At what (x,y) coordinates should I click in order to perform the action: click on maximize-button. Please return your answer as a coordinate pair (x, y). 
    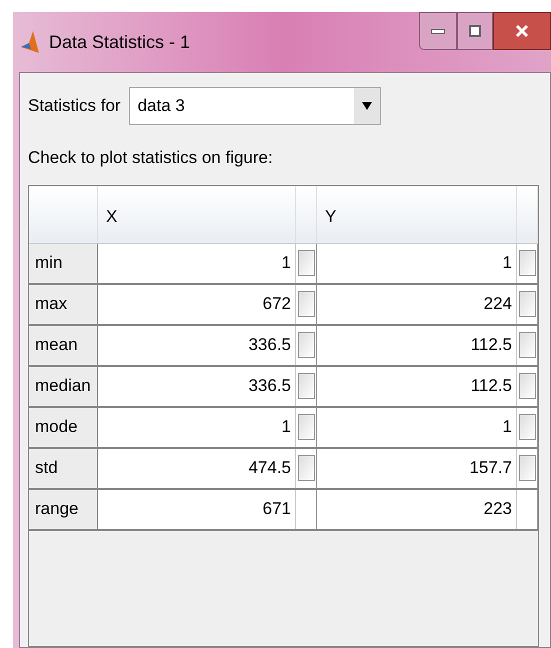
    Looking at the image, I should click on (475, 31).